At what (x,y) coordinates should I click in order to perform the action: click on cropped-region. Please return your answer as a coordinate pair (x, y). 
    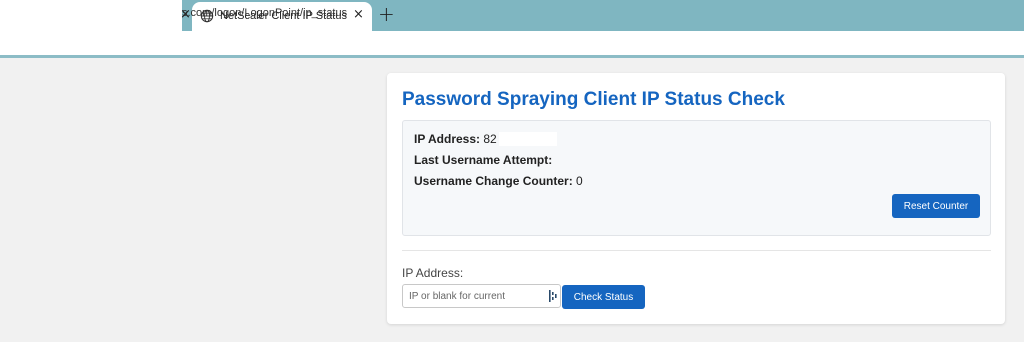
    Looking at the image, I should click on (91, 26).